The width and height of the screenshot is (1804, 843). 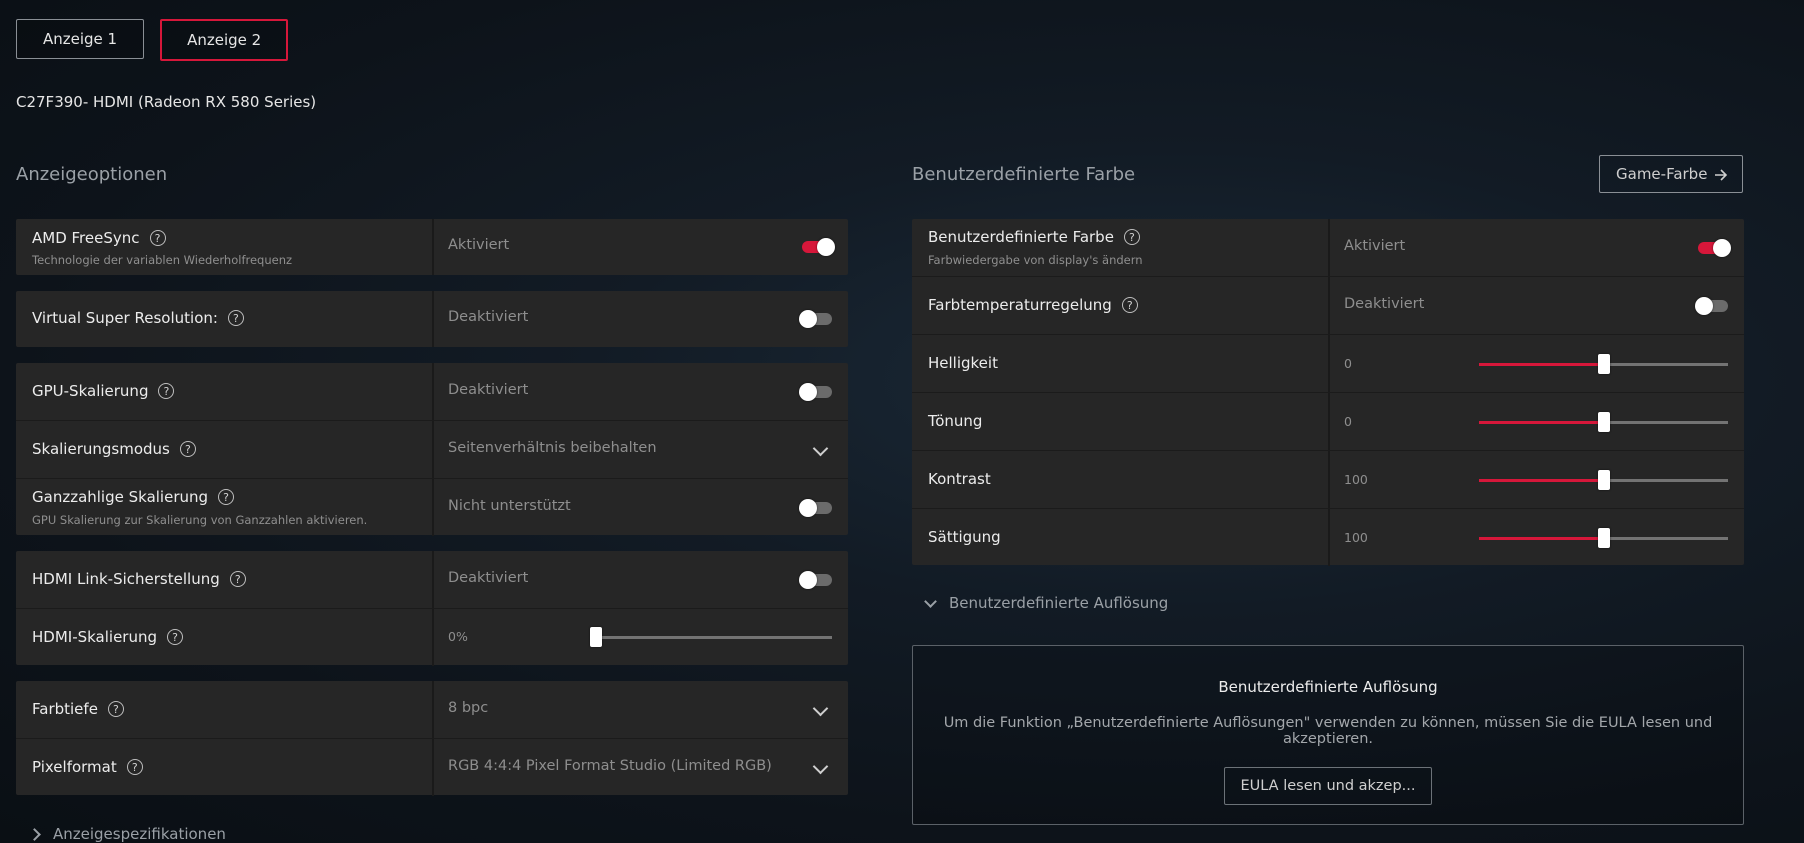 I want to click on game-color-button: Game-Farbe, so click(x=1671, y=174).